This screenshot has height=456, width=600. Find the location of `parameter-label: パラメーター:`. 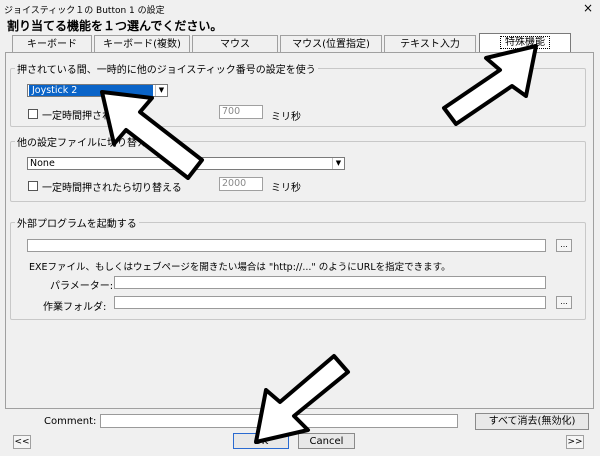

parameter-label: パラメーター: is located at coordinates (82, 286).